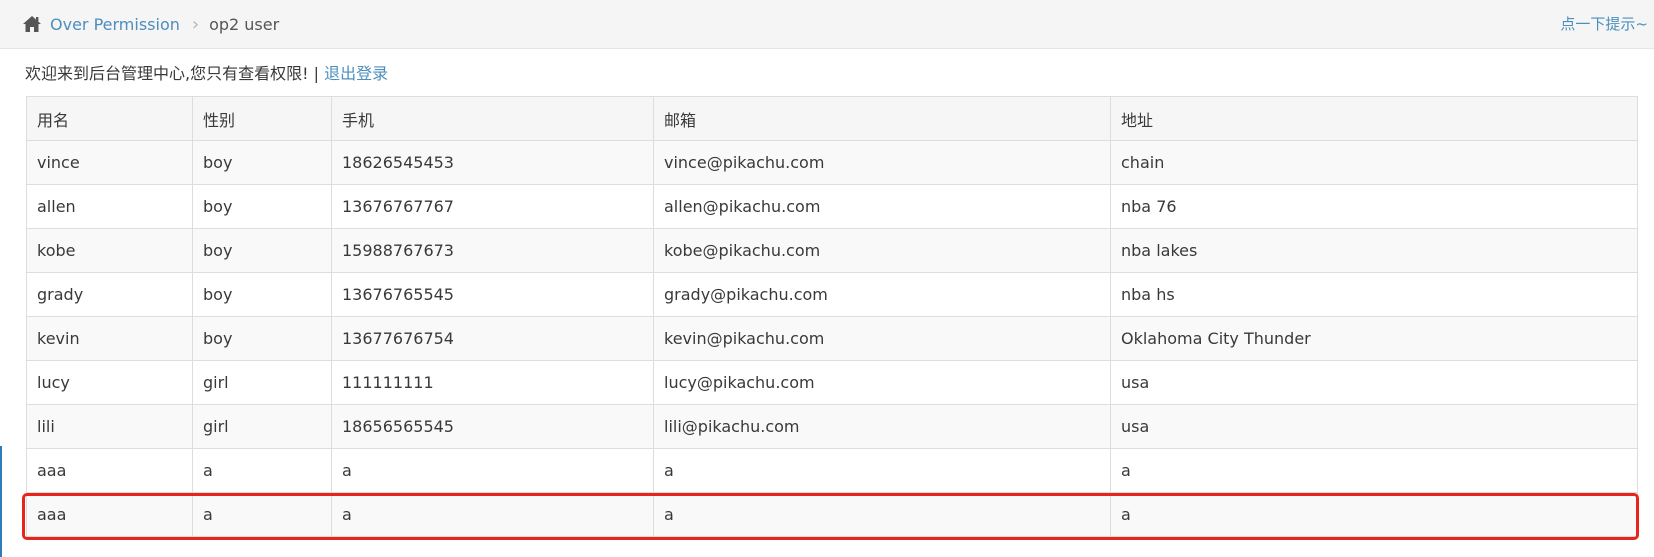 The image size is (1654, 557). What do you see at coordinates (109, 162) in the screenshot?
I see `cell-username: vince` at bounding box center [109, 162].